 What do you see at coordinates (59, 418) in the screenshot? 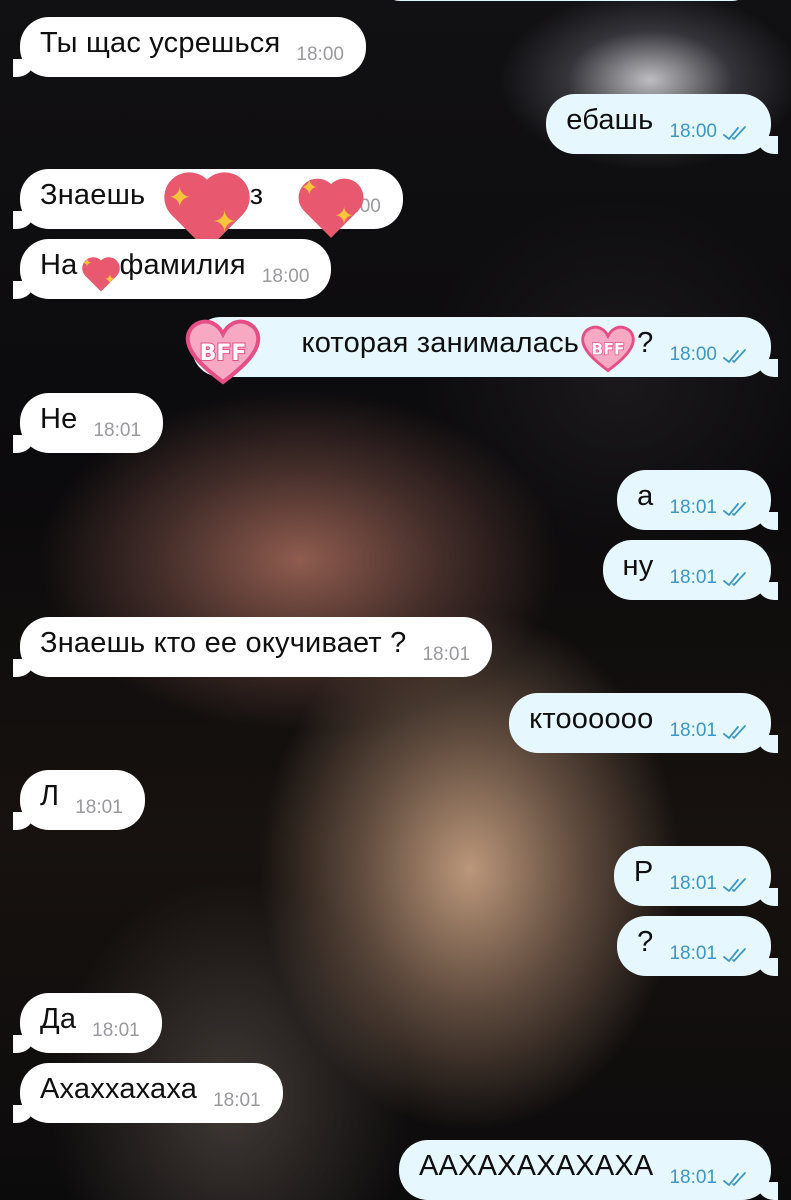
I see `message-text: Не` at bounding box center [59, 418].